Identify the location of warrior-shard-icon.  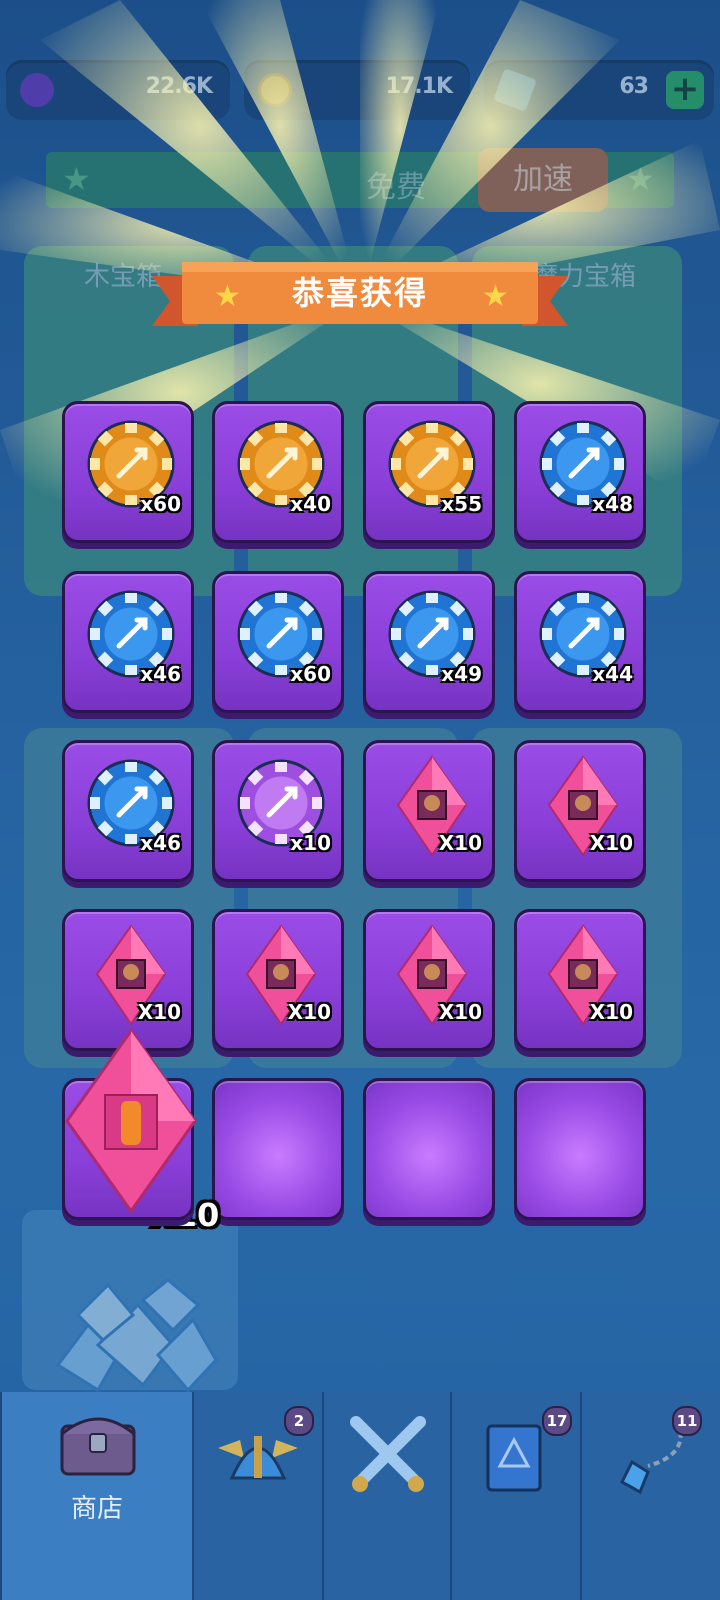
(432, 806).